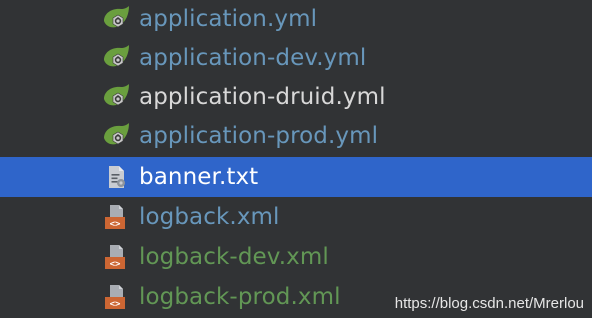 The width and height of the screenshot is (592, 318). What do you see at coordinates (489, 303) in the screenshot?
I see `watermark-text: https://blog.csdn.net/Mrerlou` at bounding box center [489, 303].